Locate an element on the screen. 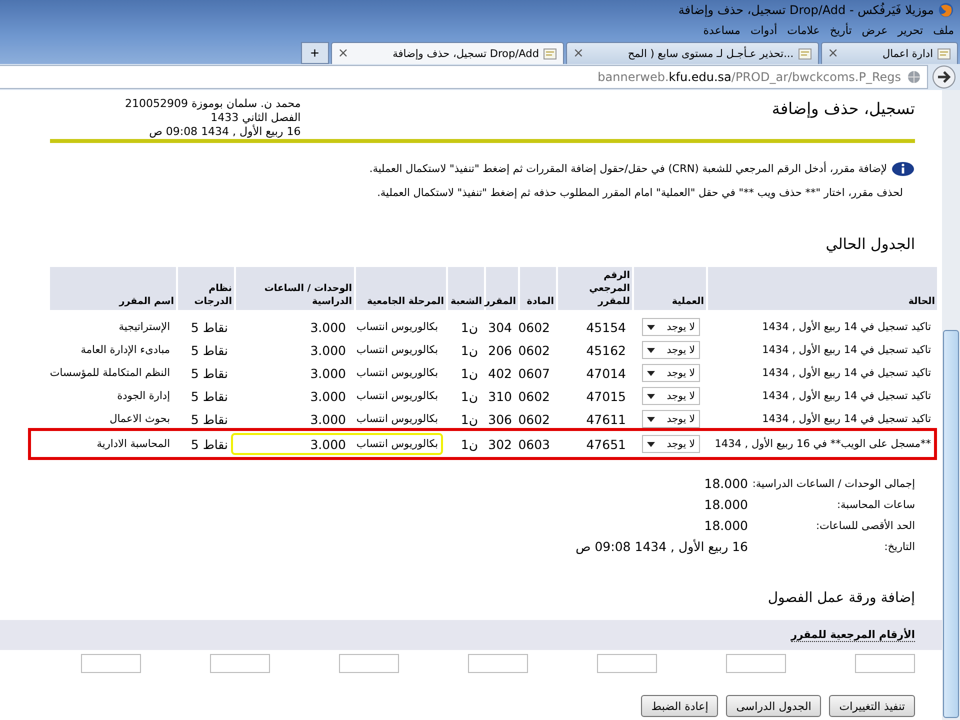  form-button: تنفيذ التغييرات is located at coordinates (872, 706).